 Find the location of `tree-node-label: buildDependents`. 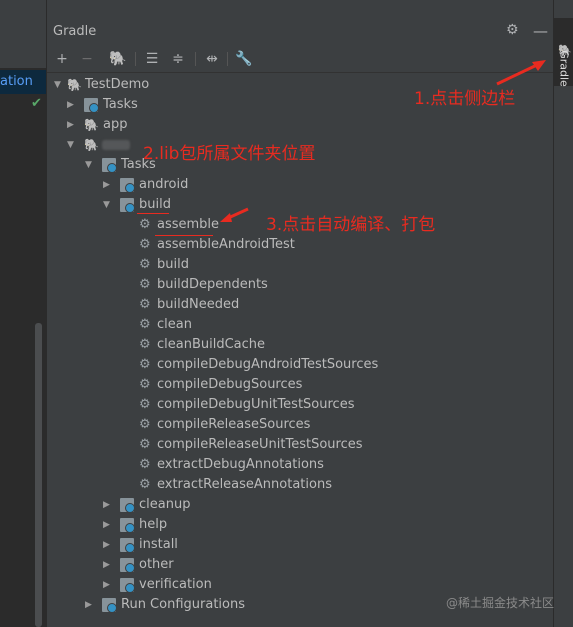

tree-node-label: buildDependents is located at coordinates (212, 284).